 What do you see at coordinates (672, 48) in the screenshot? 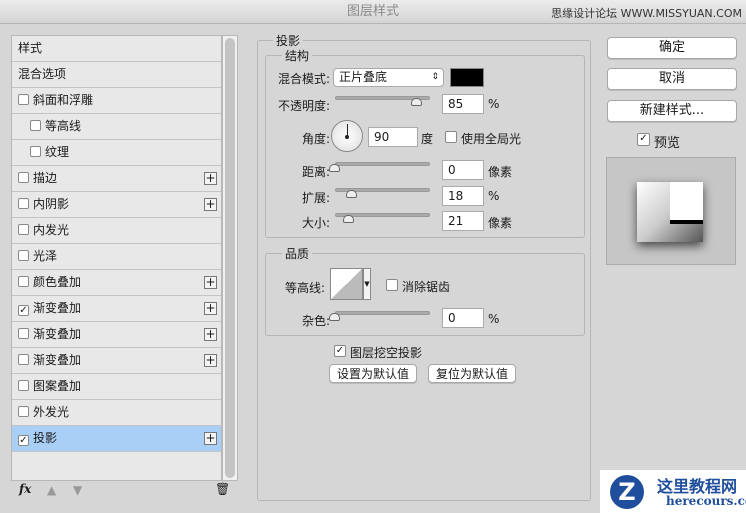
I see `ok-button: 确定` at bounding box center [672, 48].